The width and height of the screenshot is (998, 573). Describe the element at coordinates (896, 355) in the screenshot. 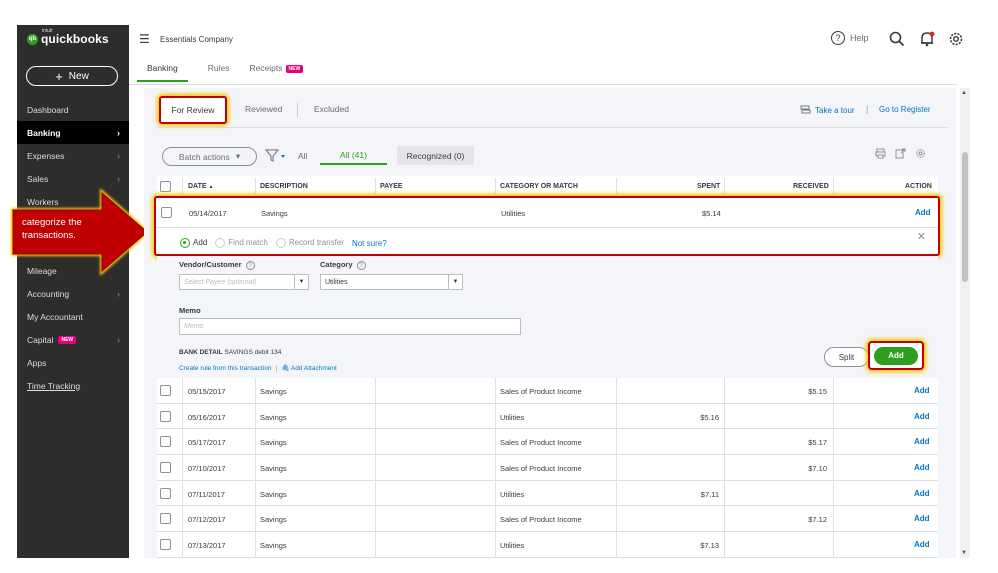

I see `add-button: Add` at that location.